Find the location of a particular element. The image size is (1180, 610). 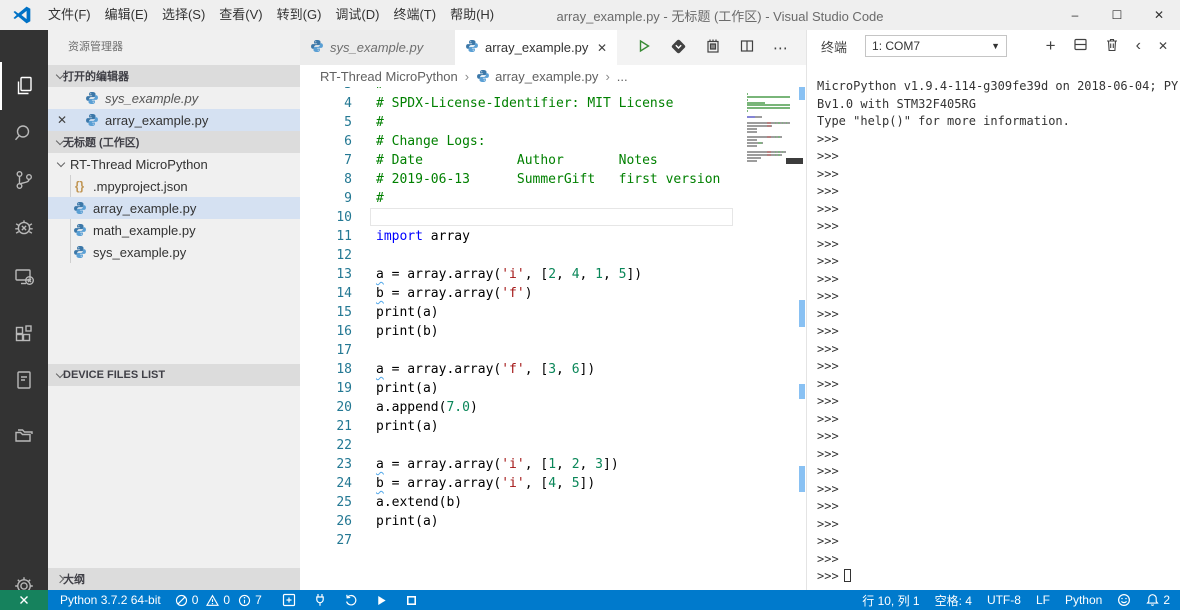

problems-status: 0 0 7 is located at coordinates (218, 600).